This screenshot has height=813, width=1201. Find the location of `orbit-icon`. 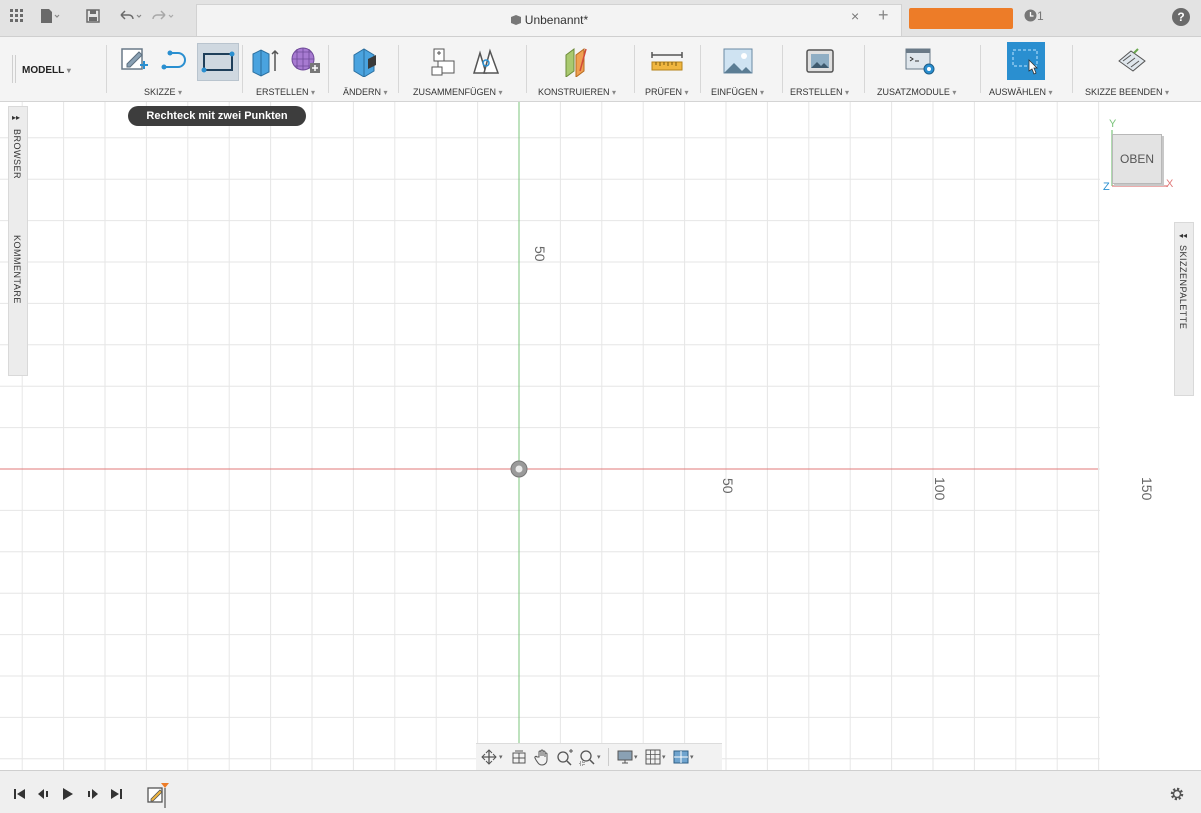

orbit-icon is located at coordinates (489, 757).